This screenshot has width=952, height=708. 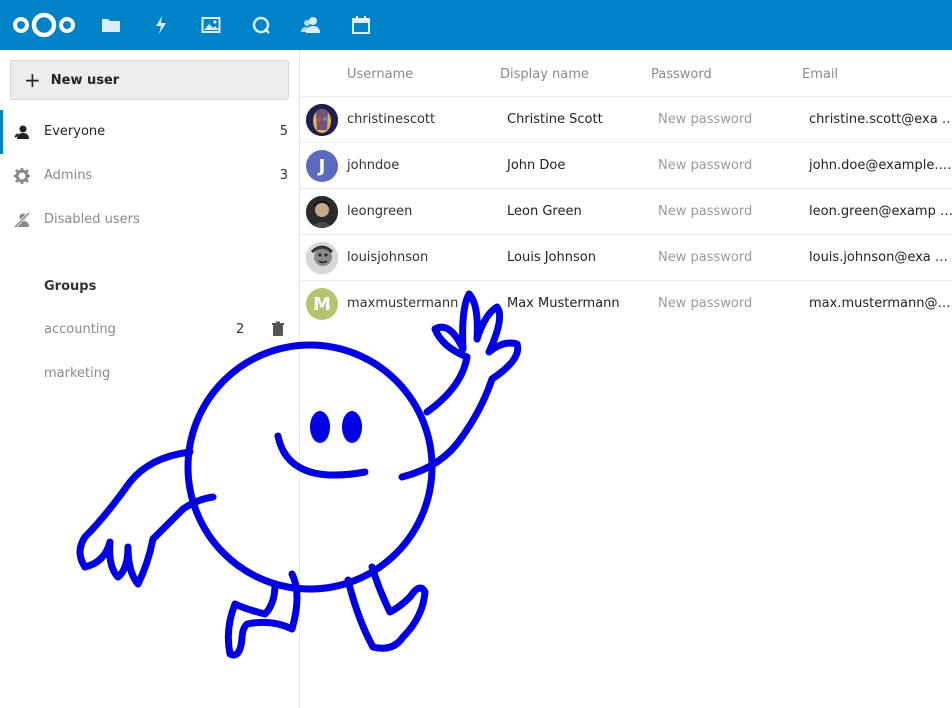 What do you see at coordinates (322, 304) in the screenshot?
I see `avatar: M` at bounding box center [322, 304].